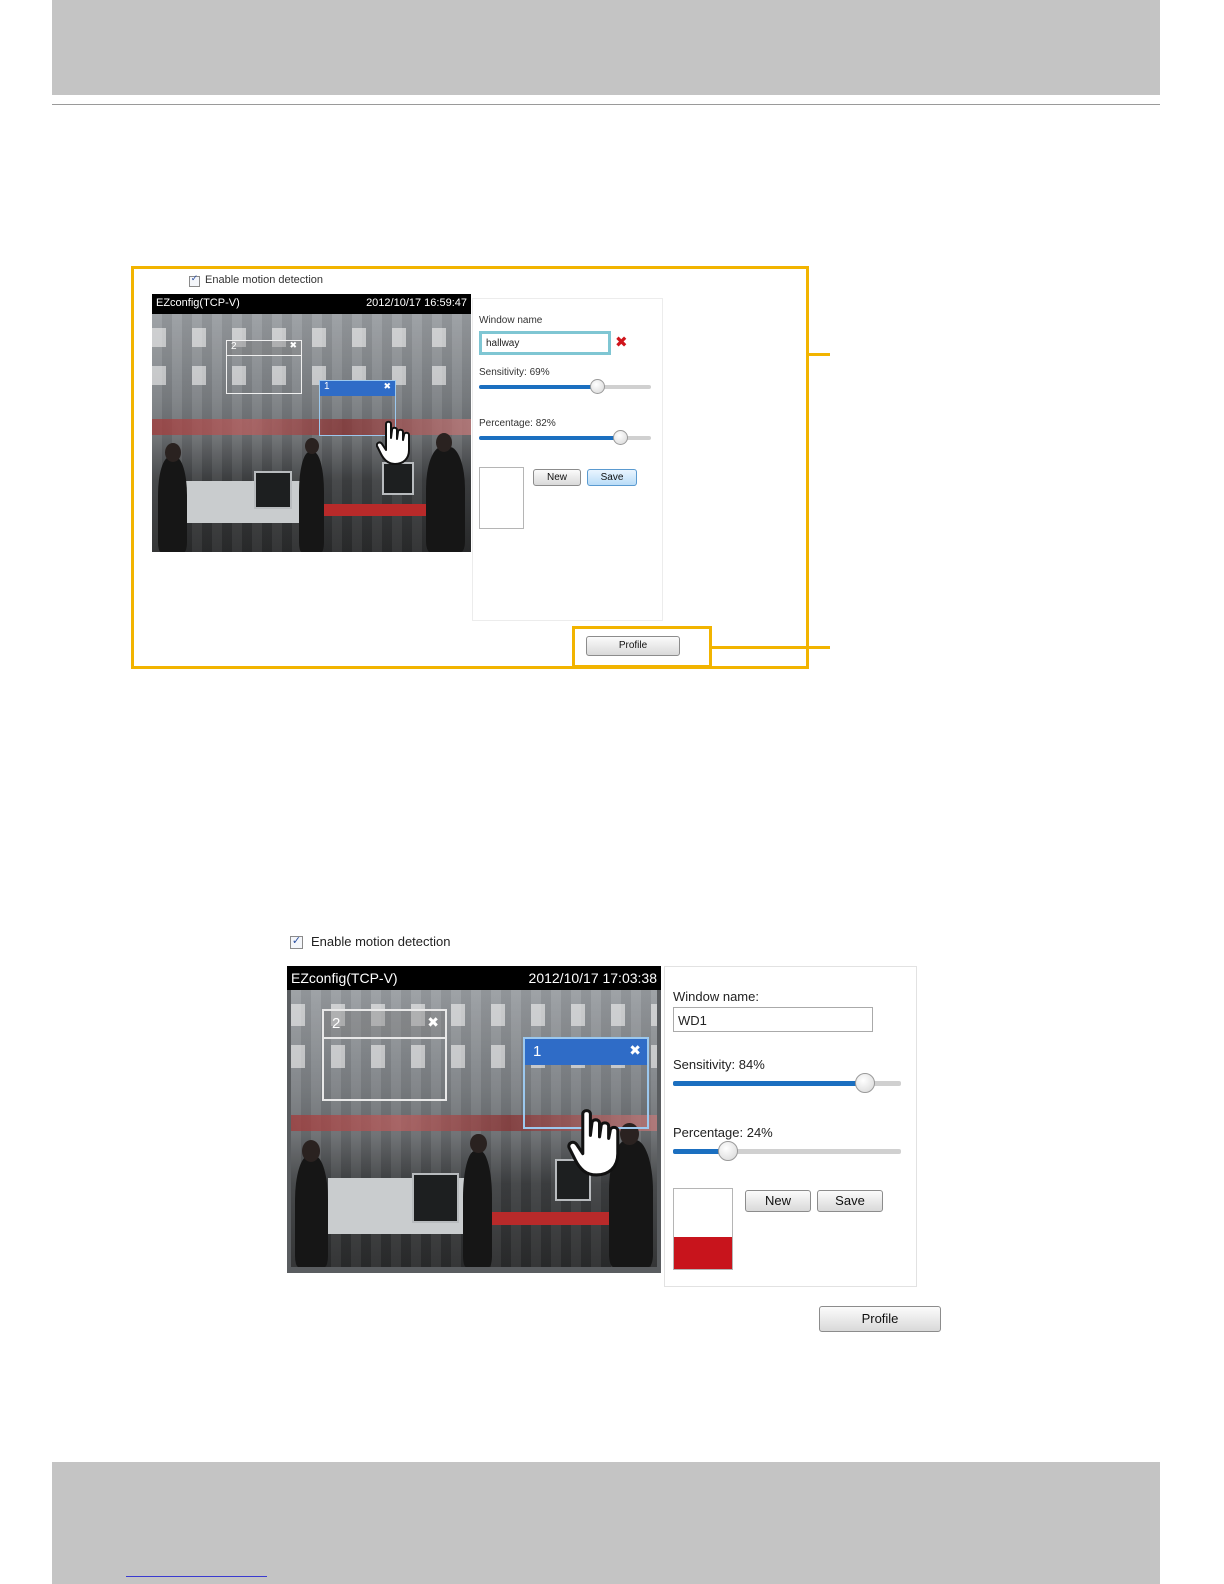 The width and height of the screenshot is (1224, 1584). Describe the element at coordinates (511, 320) in the screenshot. I see `window-name-label: Window name` at that location.